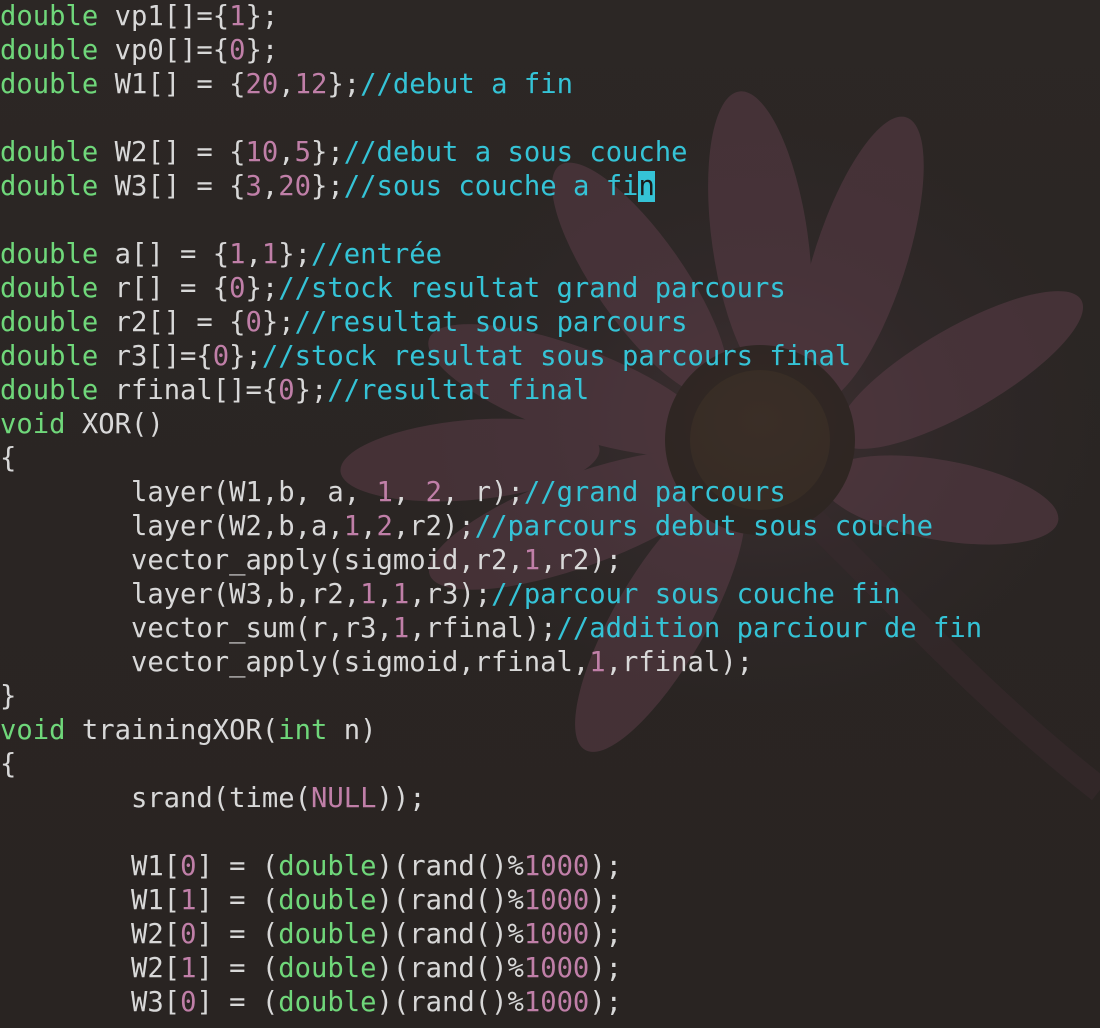 The height and width of the screenshot is (1028, 1100). I want to click on code-line: W3[0] = (double)(rand()%1000);, so click(491, 1003).